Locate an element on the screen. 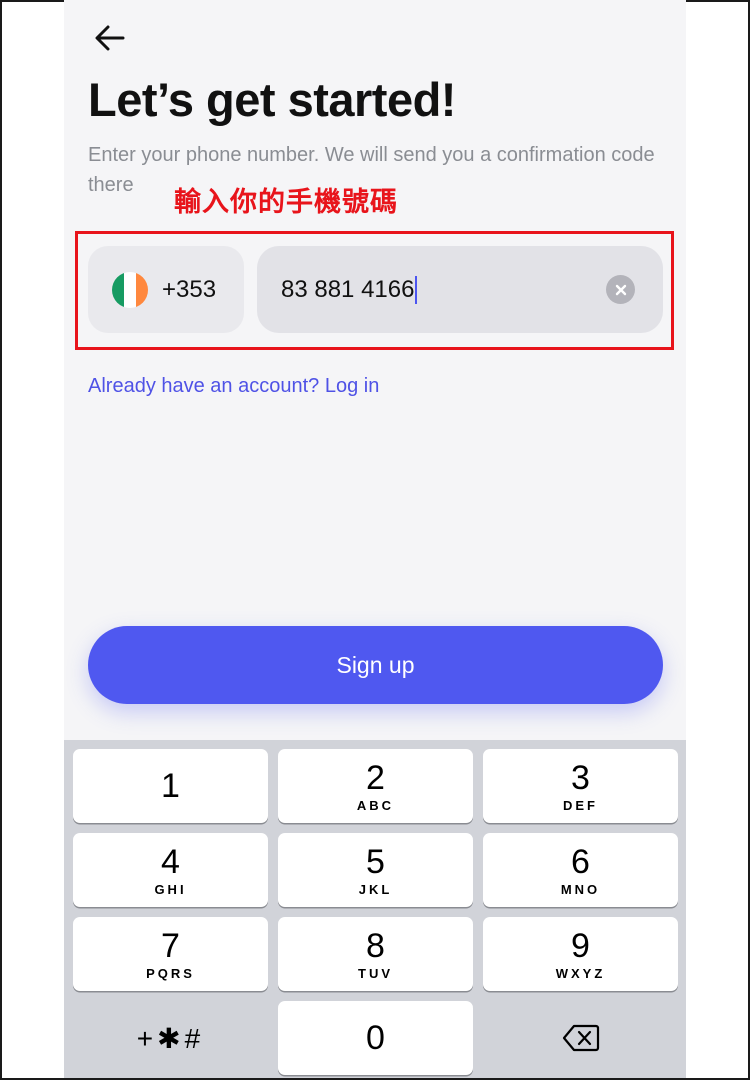  key-letters: GHI is located at coordinates (170, 889).